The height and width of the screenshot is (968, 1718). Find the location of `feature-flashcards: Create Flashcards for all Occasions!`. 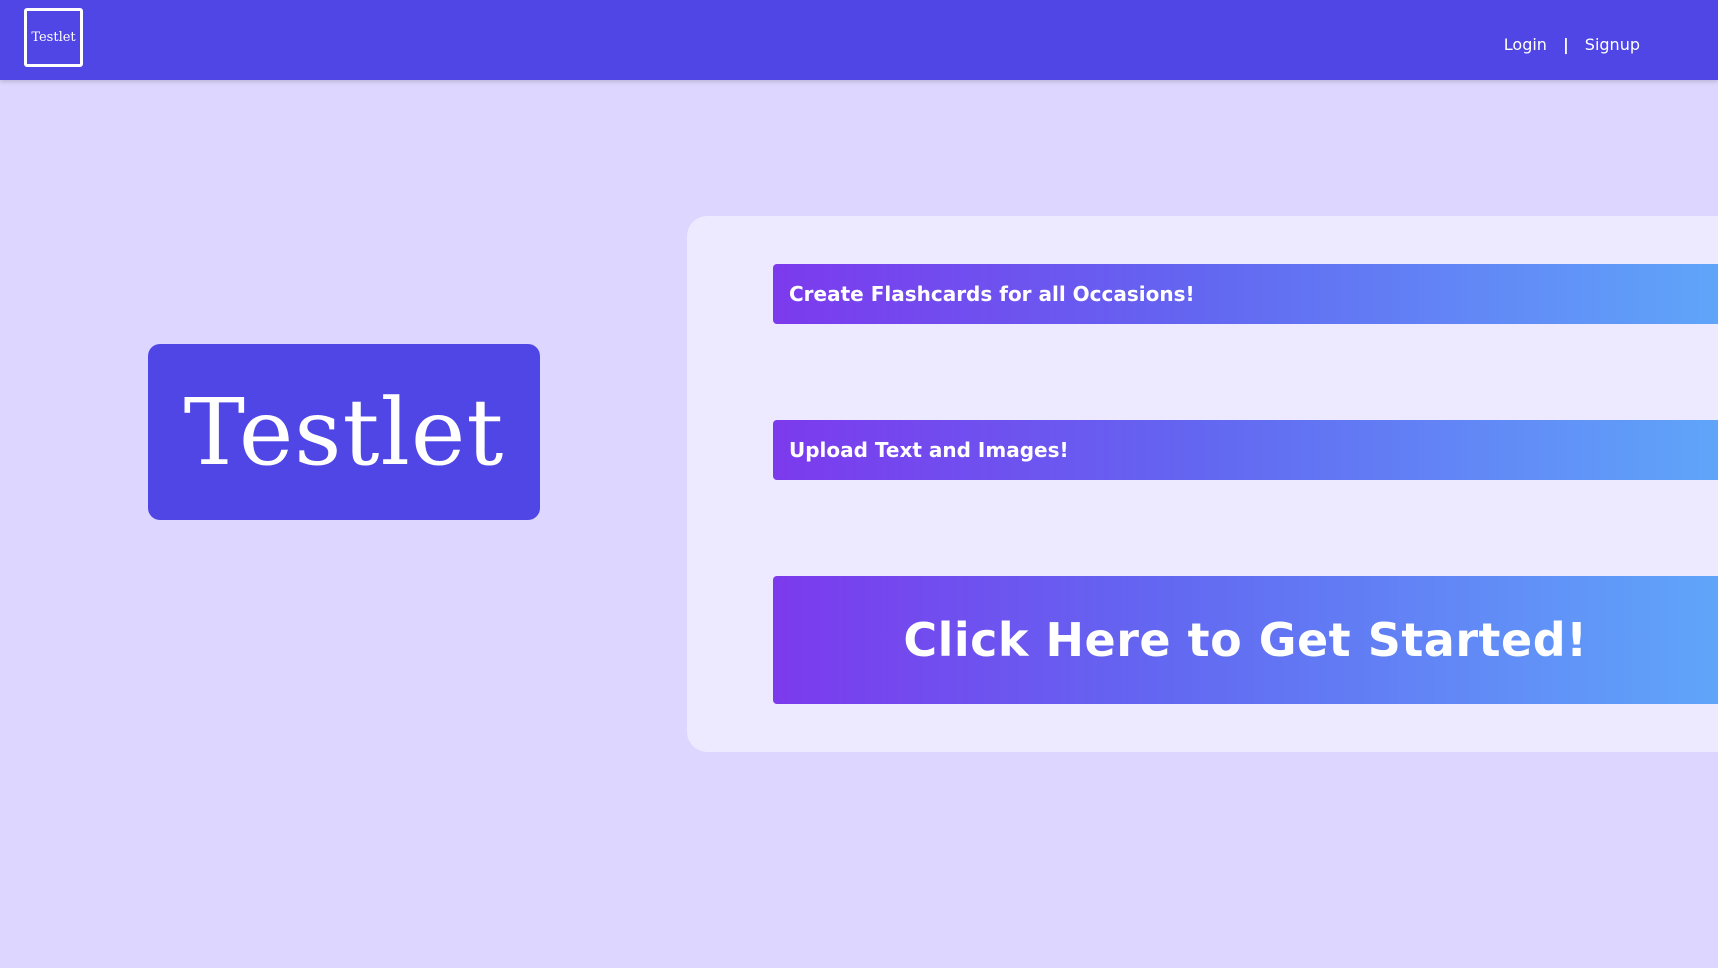

feature-flashcards: Create Flashcards for all Occasions! is located at coordinates (1245, 294).